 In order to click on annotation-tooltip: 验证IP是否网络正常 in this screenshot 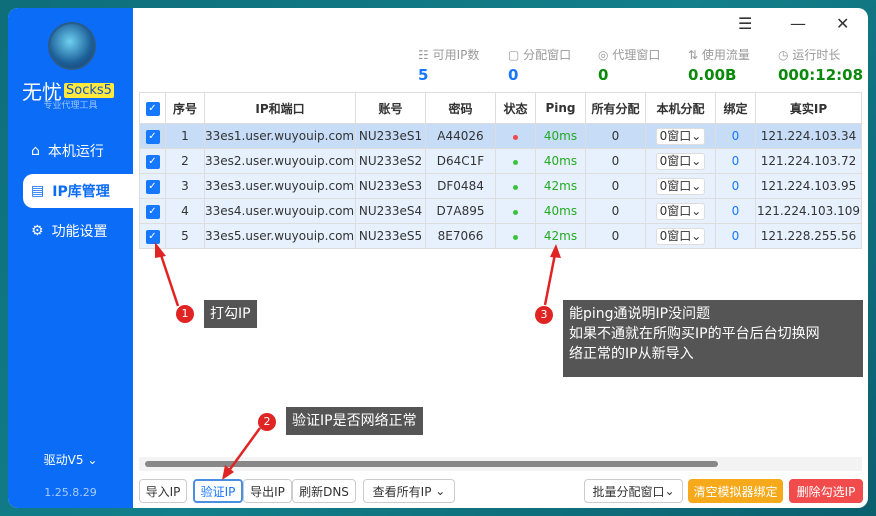, I will do `click(354, 421)`.